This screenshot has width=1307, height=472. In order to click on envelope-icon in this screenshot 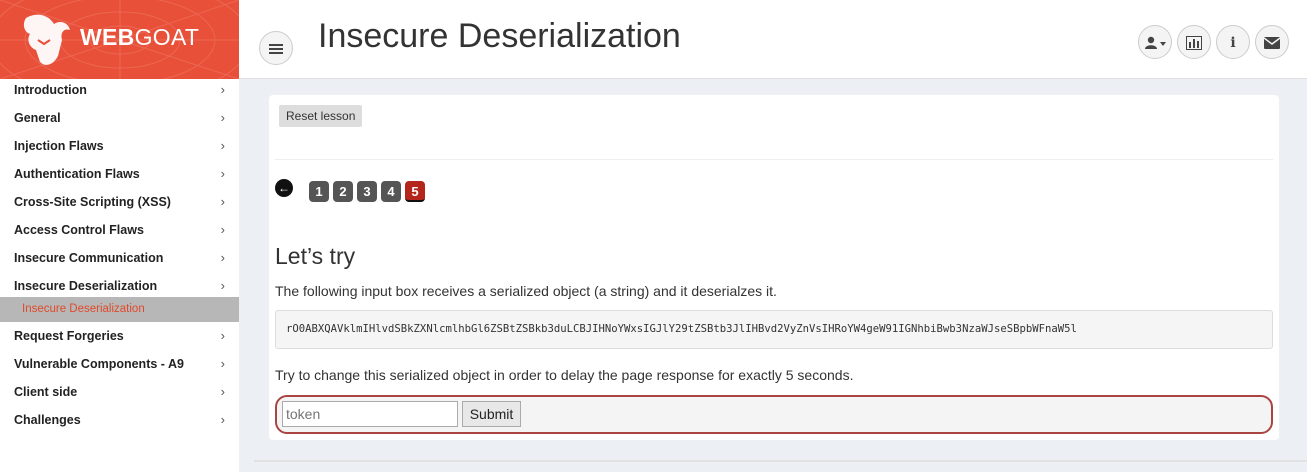, I will do `click(1272, 43)`.